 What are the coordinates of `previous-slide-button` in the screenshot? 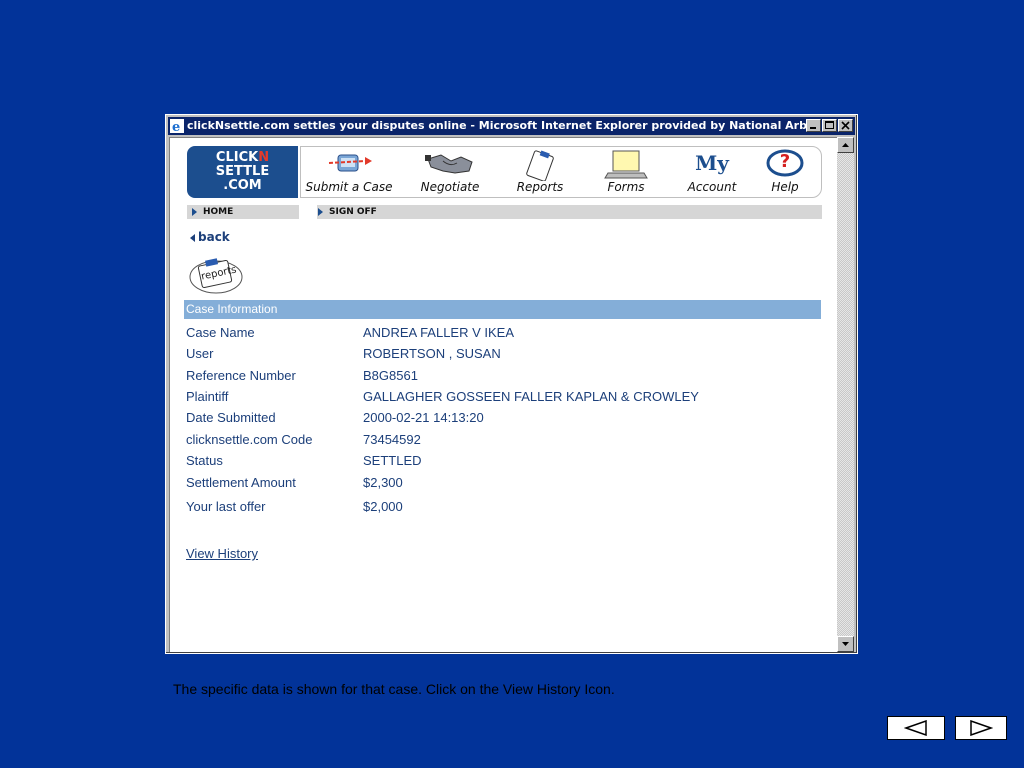 It's located at (916, 728).